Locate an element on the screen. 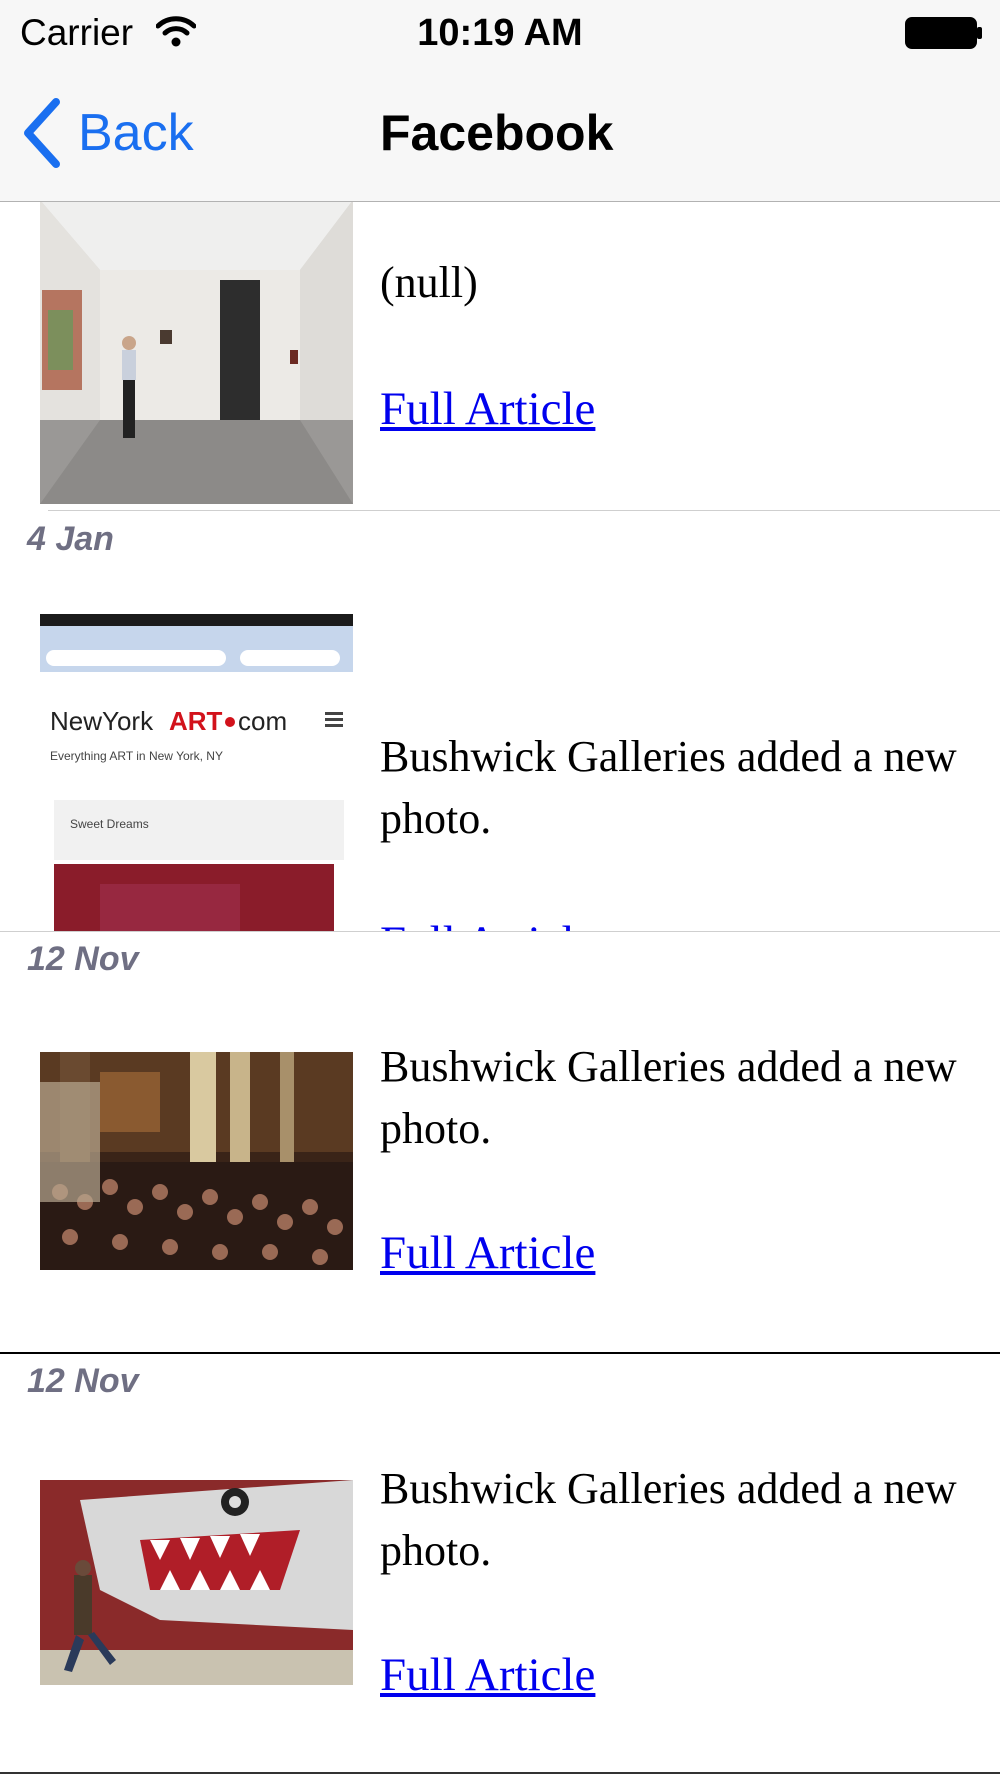 The height and width of the screenshot is (1778, 1000). gallery-room-photo is located at coordinates (196, 352).